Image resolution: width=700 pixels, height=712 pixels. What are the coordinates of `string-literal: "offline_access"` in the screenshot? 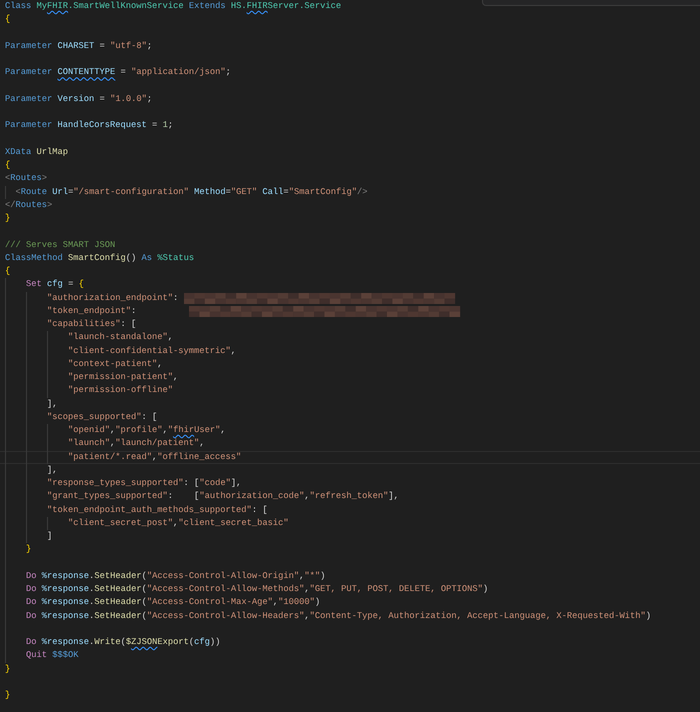 It's located at (199, 457).